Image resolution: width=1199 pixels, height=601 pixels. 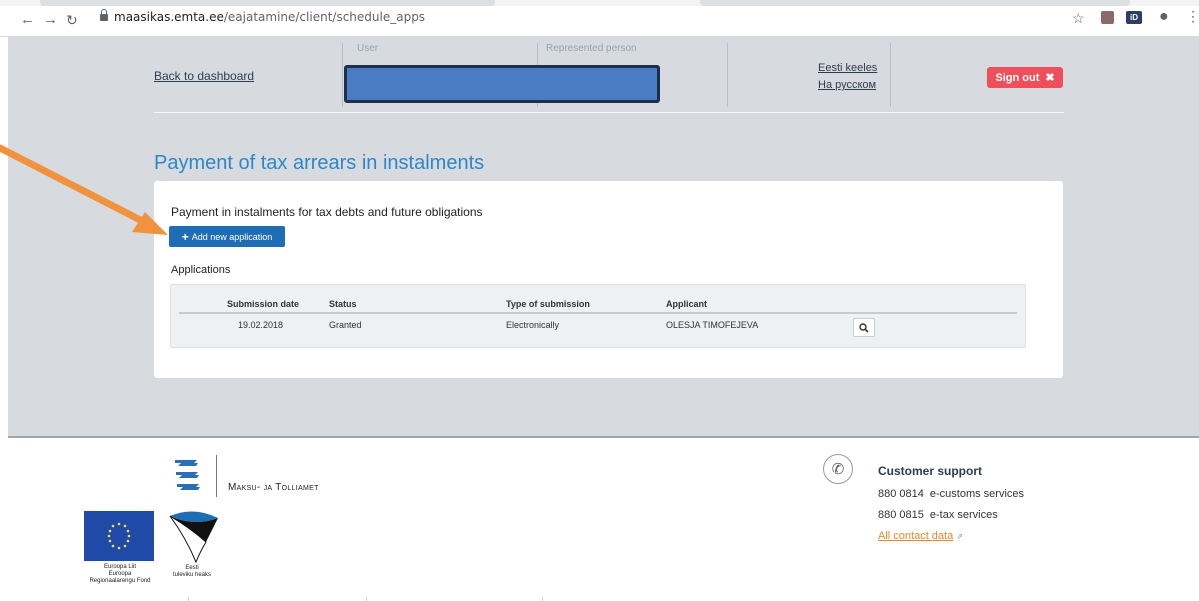 What do you see at coordinates (959, 536) in the screenshot?
I see `external-link-icon: ⇗` at bounding box center [959, 536].